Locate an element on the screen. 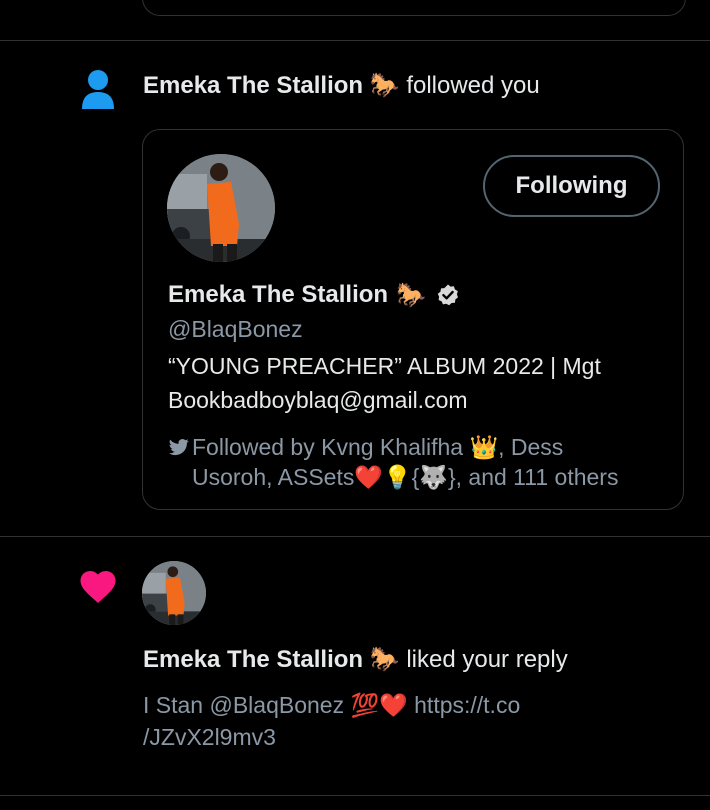 Image resolution: width=710 pixels, height=810 pixels. previous-card is located at coordinates (414, 8).